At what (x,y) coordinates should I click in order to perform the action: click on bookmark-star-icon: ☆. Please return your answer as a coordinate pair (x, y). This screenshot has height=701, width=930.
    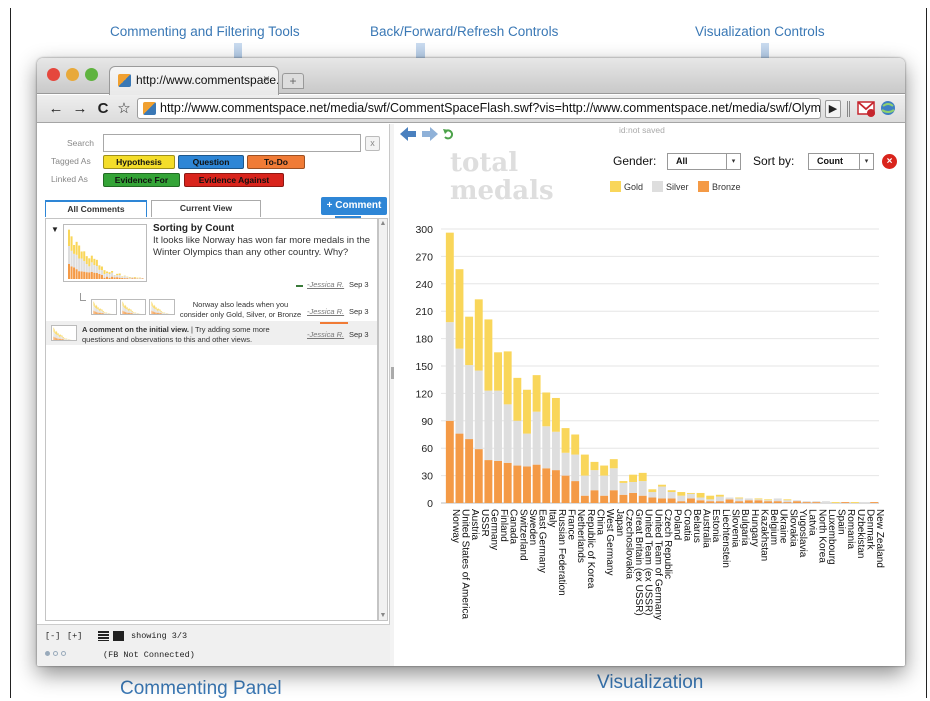
    Looking at the image, I should click on (124, 109).